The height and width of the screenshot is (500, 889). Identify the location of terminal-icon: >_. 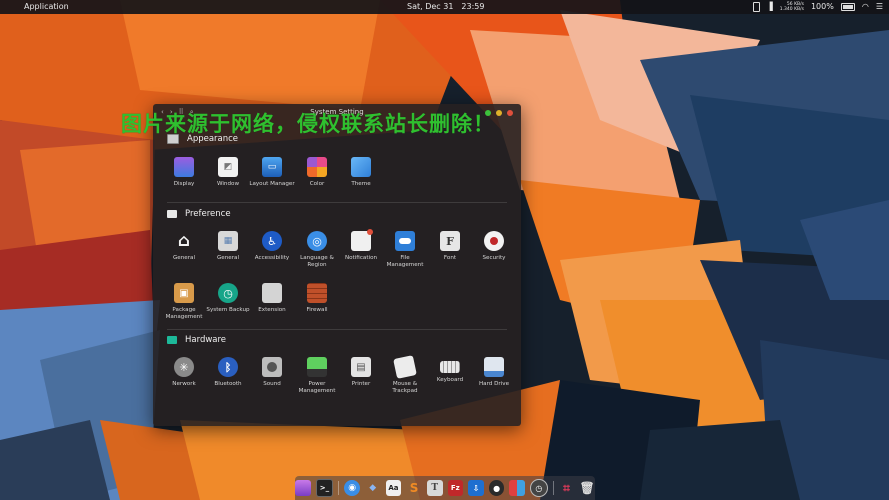
(324, 488).